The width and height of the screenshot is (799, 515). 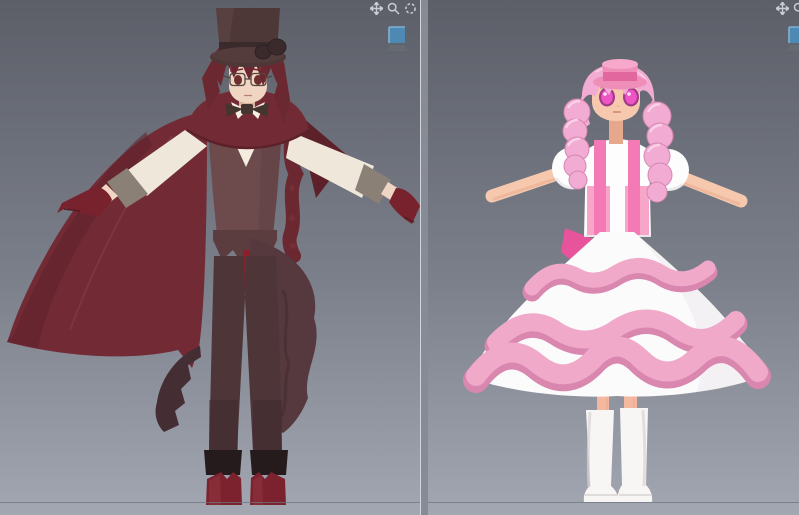 What do you see at coordinates (410, 8) in the screenshot?
I see `rotate-icon` at bounding box center [410, 8].